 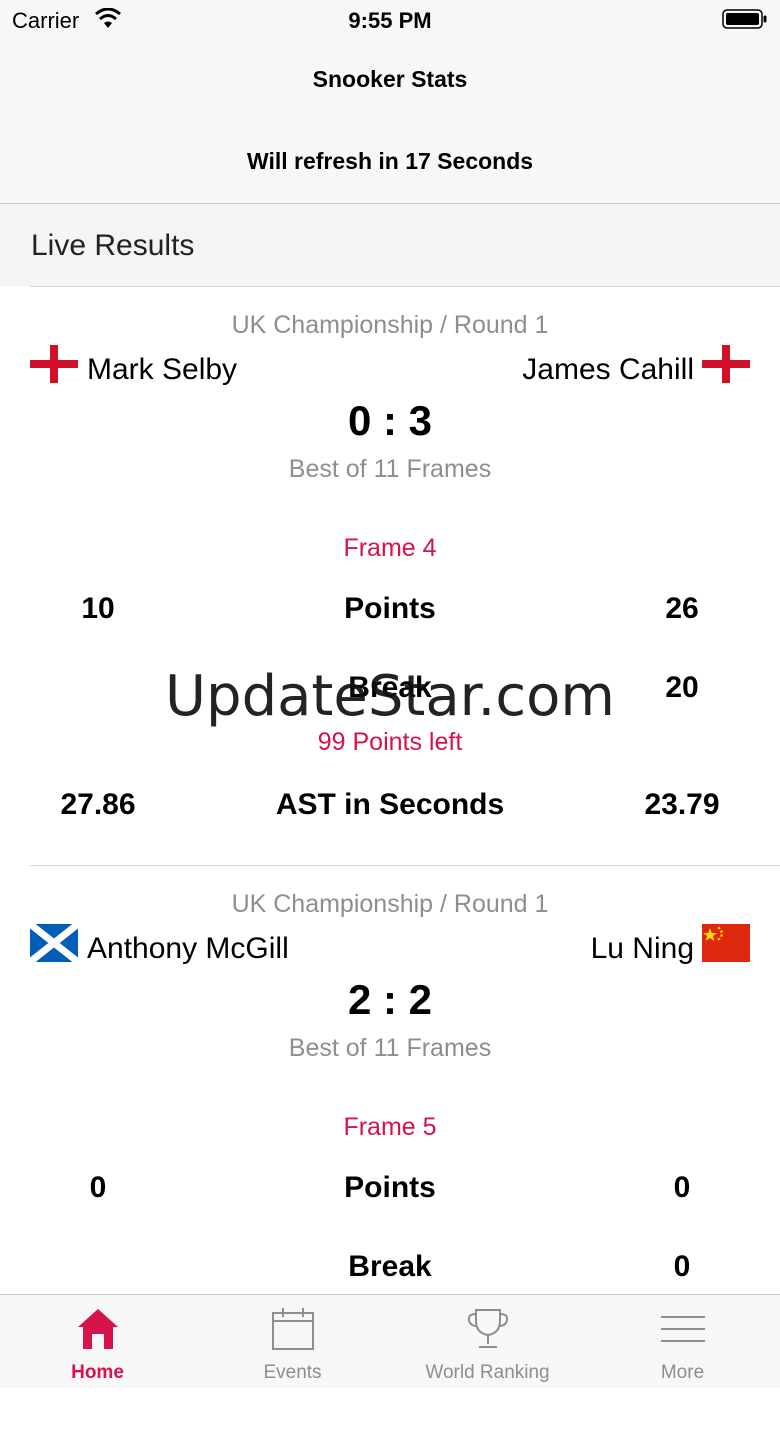 What do you see at coordinates (98, 1329) in the screenshot?
I see `home-icon` at bounding box center [98, 1329].